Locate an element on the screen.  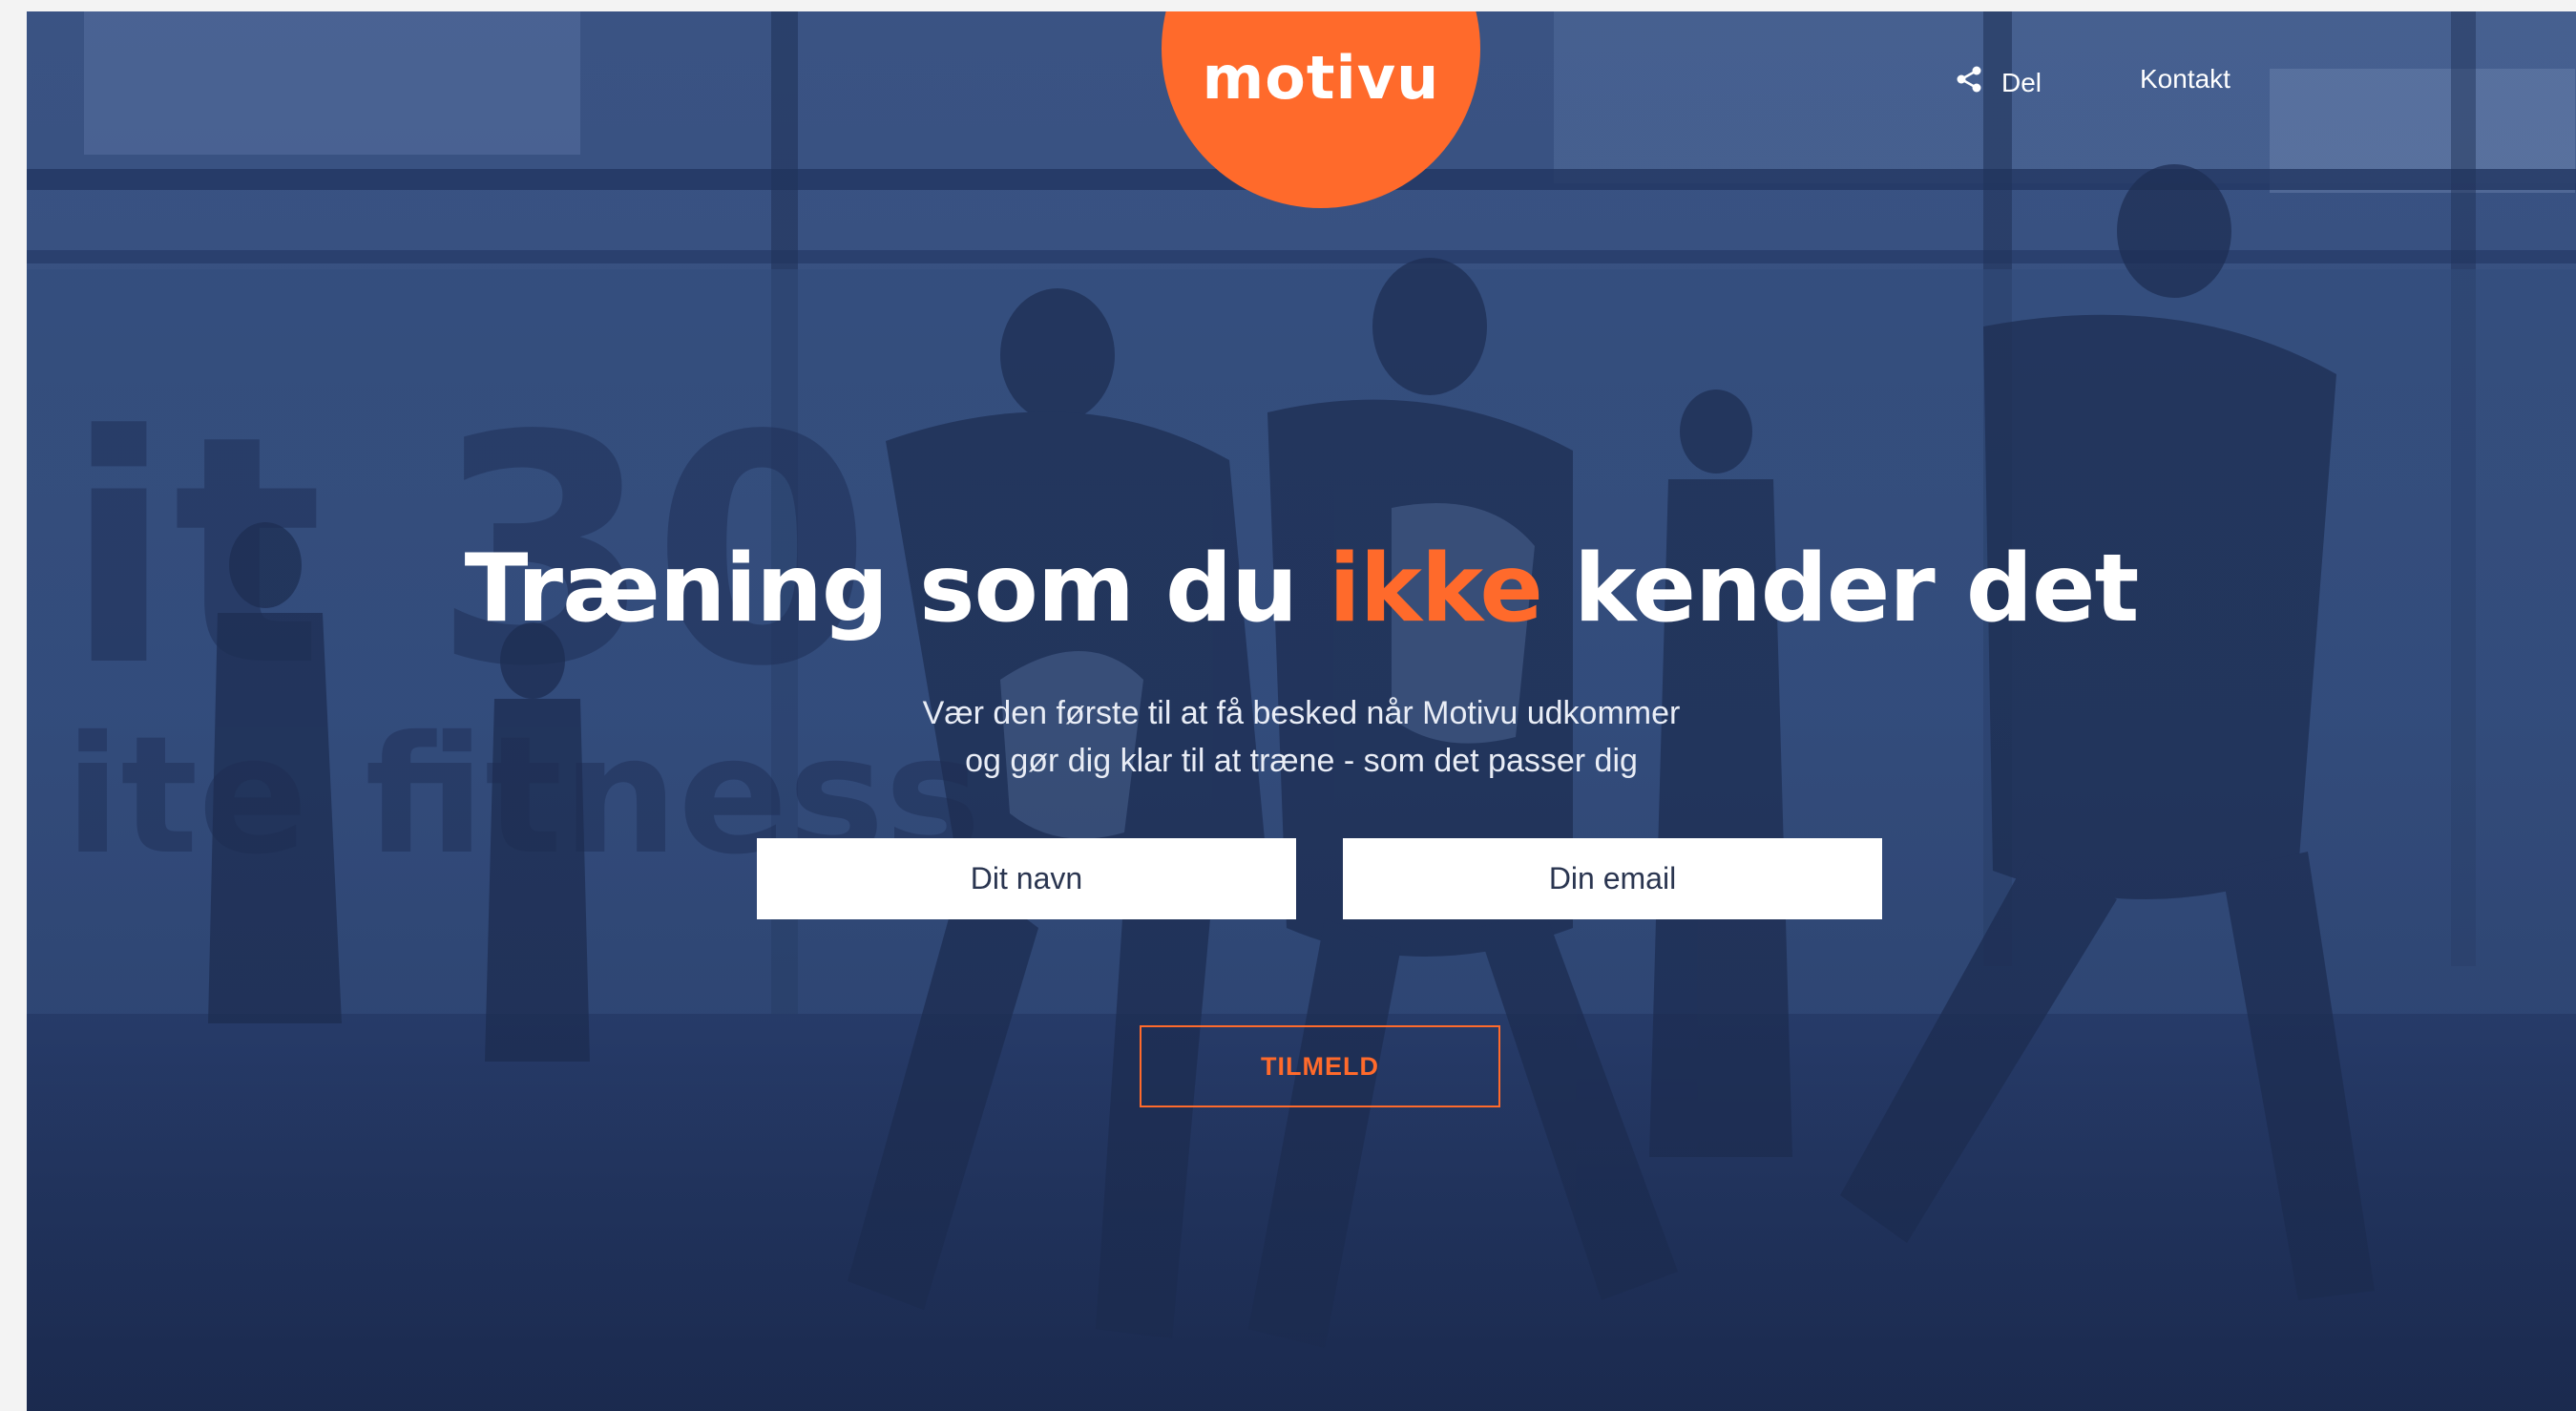
name-input is located at coordinates (1026, 878).